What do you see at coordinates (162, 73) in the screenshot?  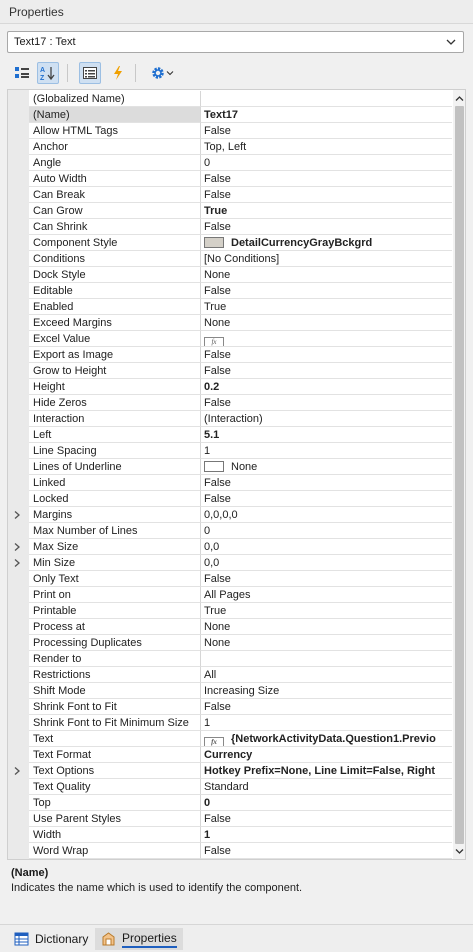 I see `settings-dropdown-button` at bounding box center [162, 73].